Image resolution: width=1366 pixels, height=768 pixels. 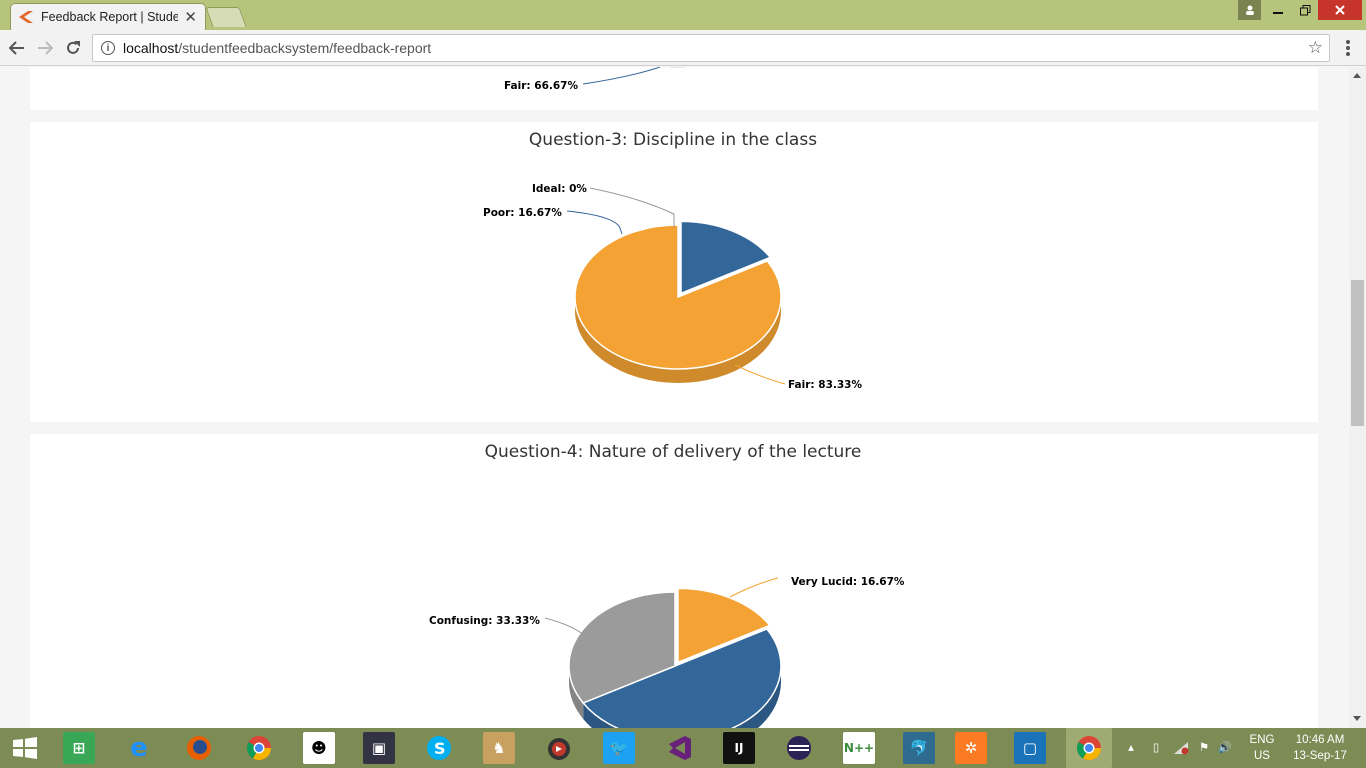 What do you see at coordinates (1249, 10) in the screenshot?
I see `user-profile-icon` at bounding box center [1249, 10].